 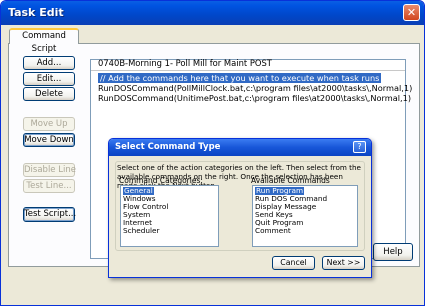 What do you see at coordinates (411, 12) in the screenshot?
I see `close-icon: ✕` at bounding box center [411, 12].